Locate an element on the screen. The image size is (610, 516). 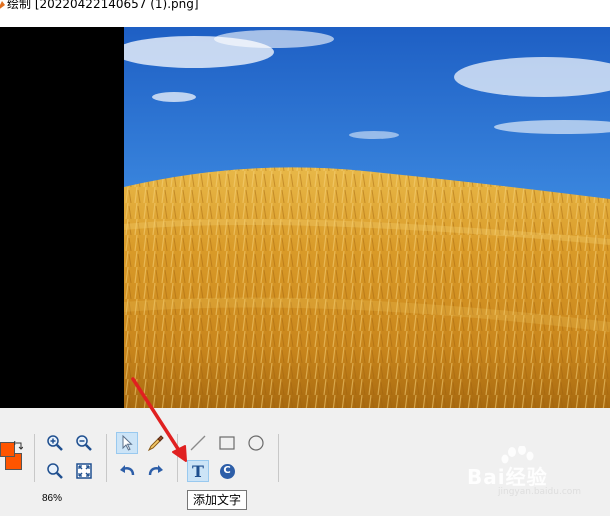
zoom-out-button is located at coordinates (84, 443).